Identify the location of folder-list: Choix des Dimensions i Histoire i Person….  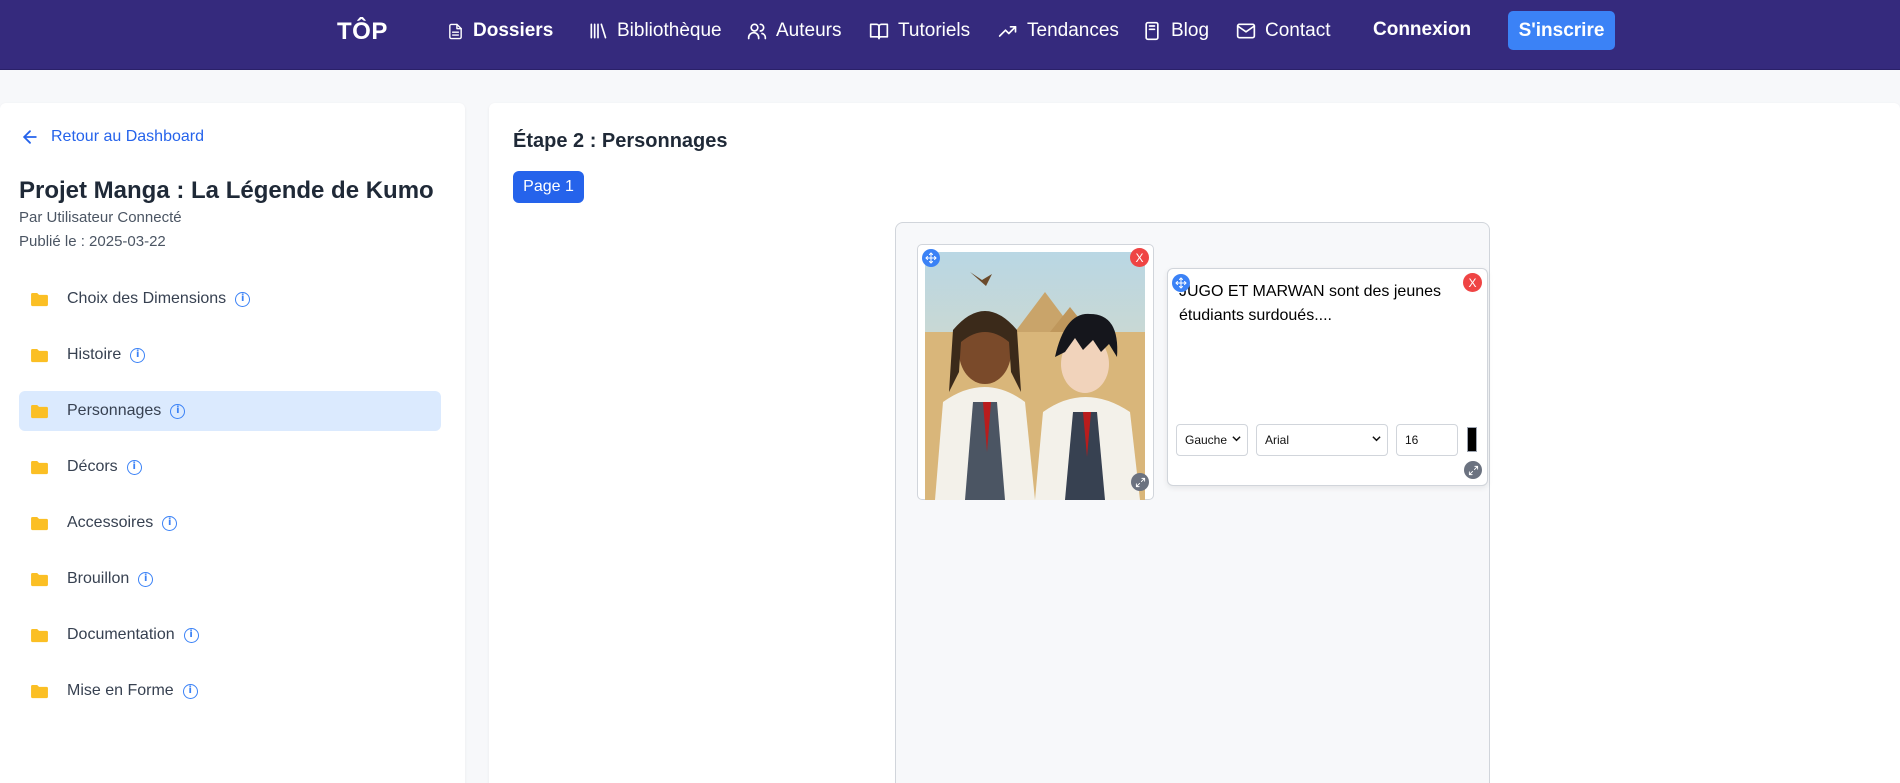
(230, 503).